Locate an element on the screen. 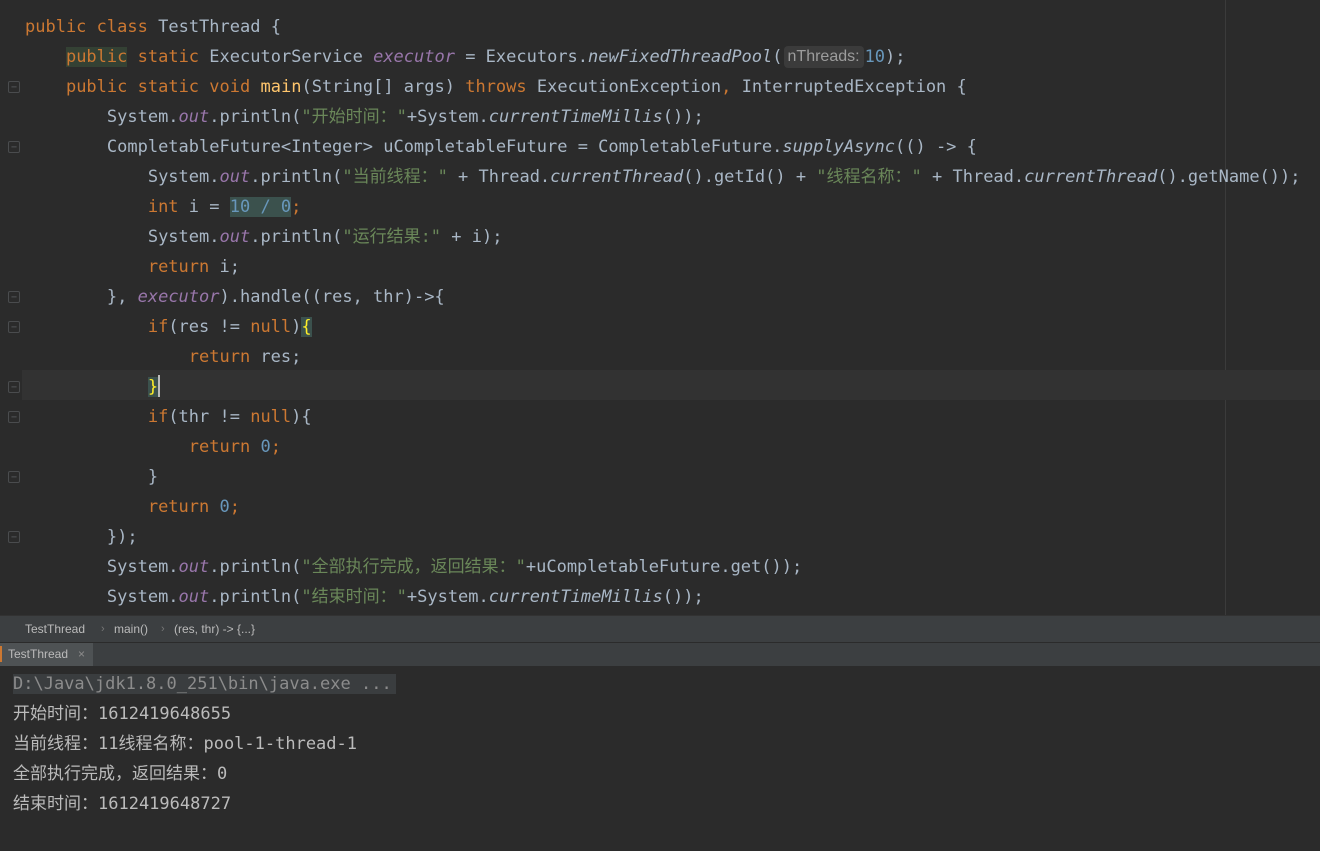 This screenshot has width=1320, height=851. editor-gutter: − − − − − − − − is located at coordinates (11, 307).